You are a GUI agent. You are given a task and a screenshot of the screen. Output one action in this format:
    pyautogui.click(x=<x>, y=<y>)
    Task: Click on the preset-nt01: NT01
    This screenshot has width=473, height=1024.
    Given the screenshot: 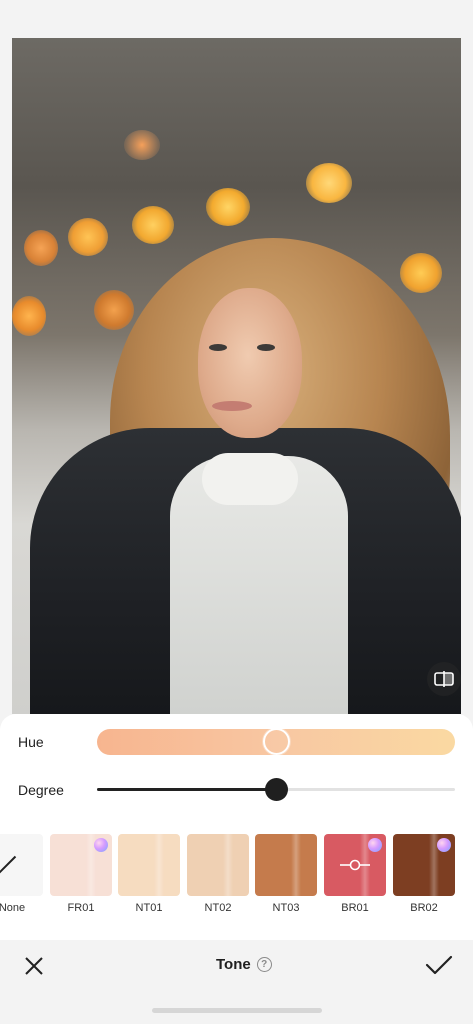 What is the action you would take?
    pyautogui.click(x=149, y=874)
    